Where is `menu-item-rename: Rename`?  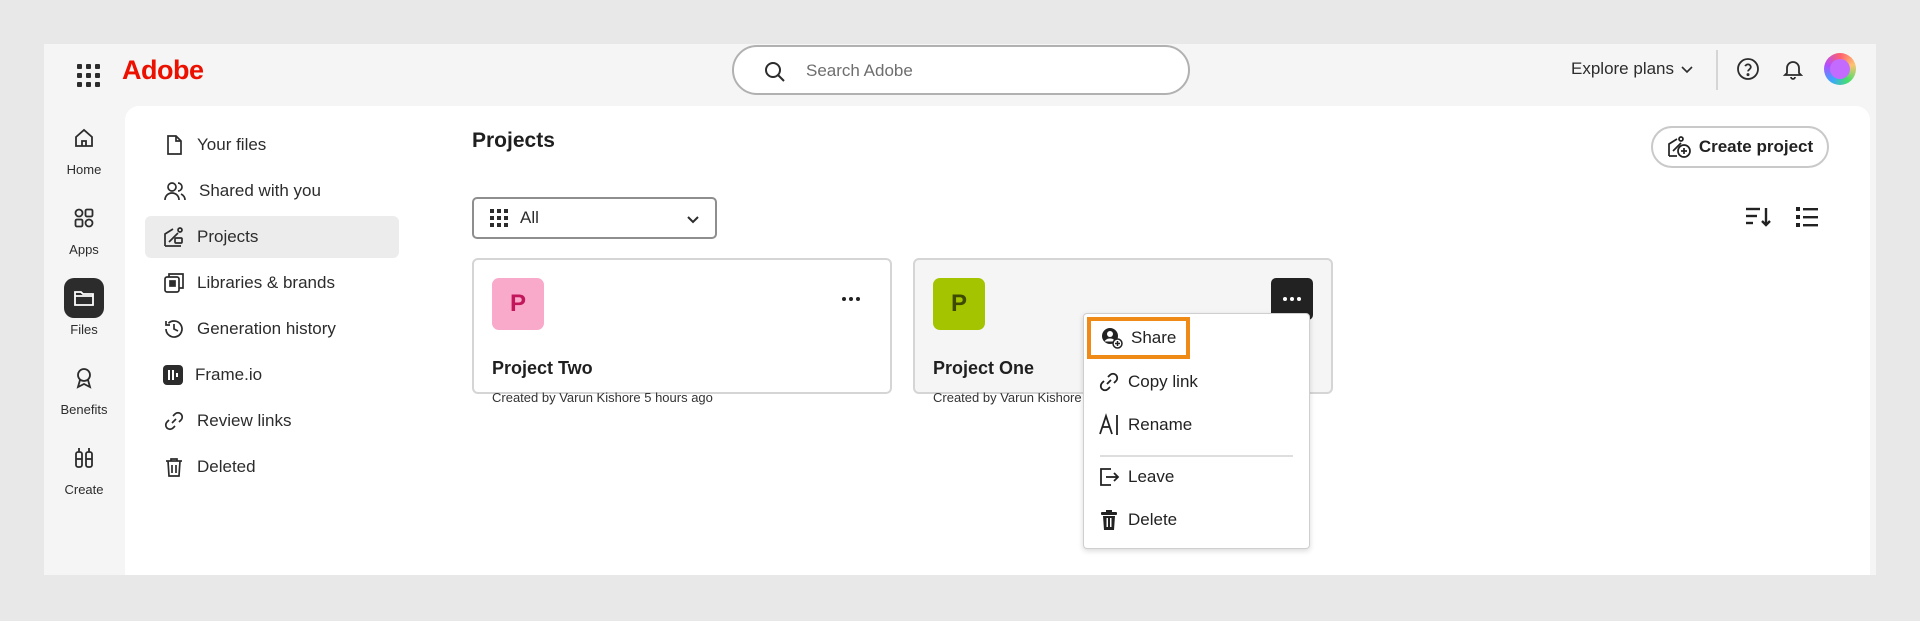
menu-item-rename: Rename is located at coordinates (1145, 425).